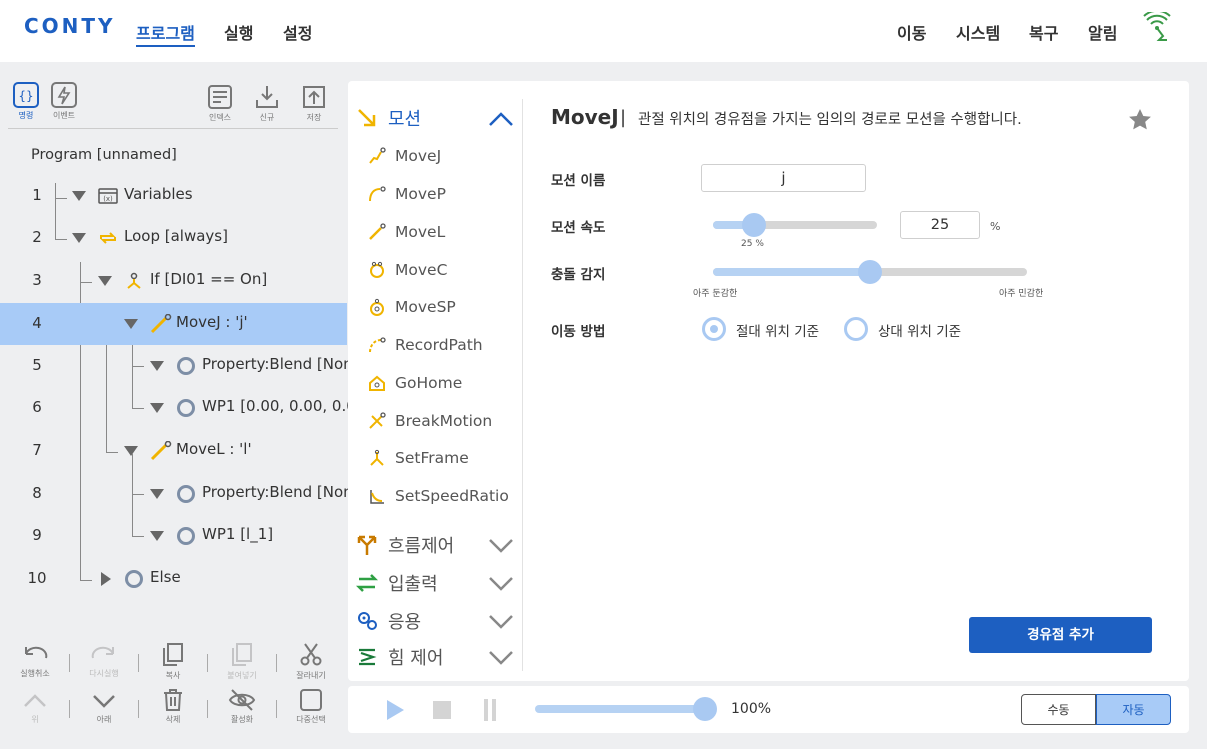 The image size is (1207, 749). Describe the element at coordinates (173, 706) in the screenshot. I see `delete-button: 삭제` at that location.